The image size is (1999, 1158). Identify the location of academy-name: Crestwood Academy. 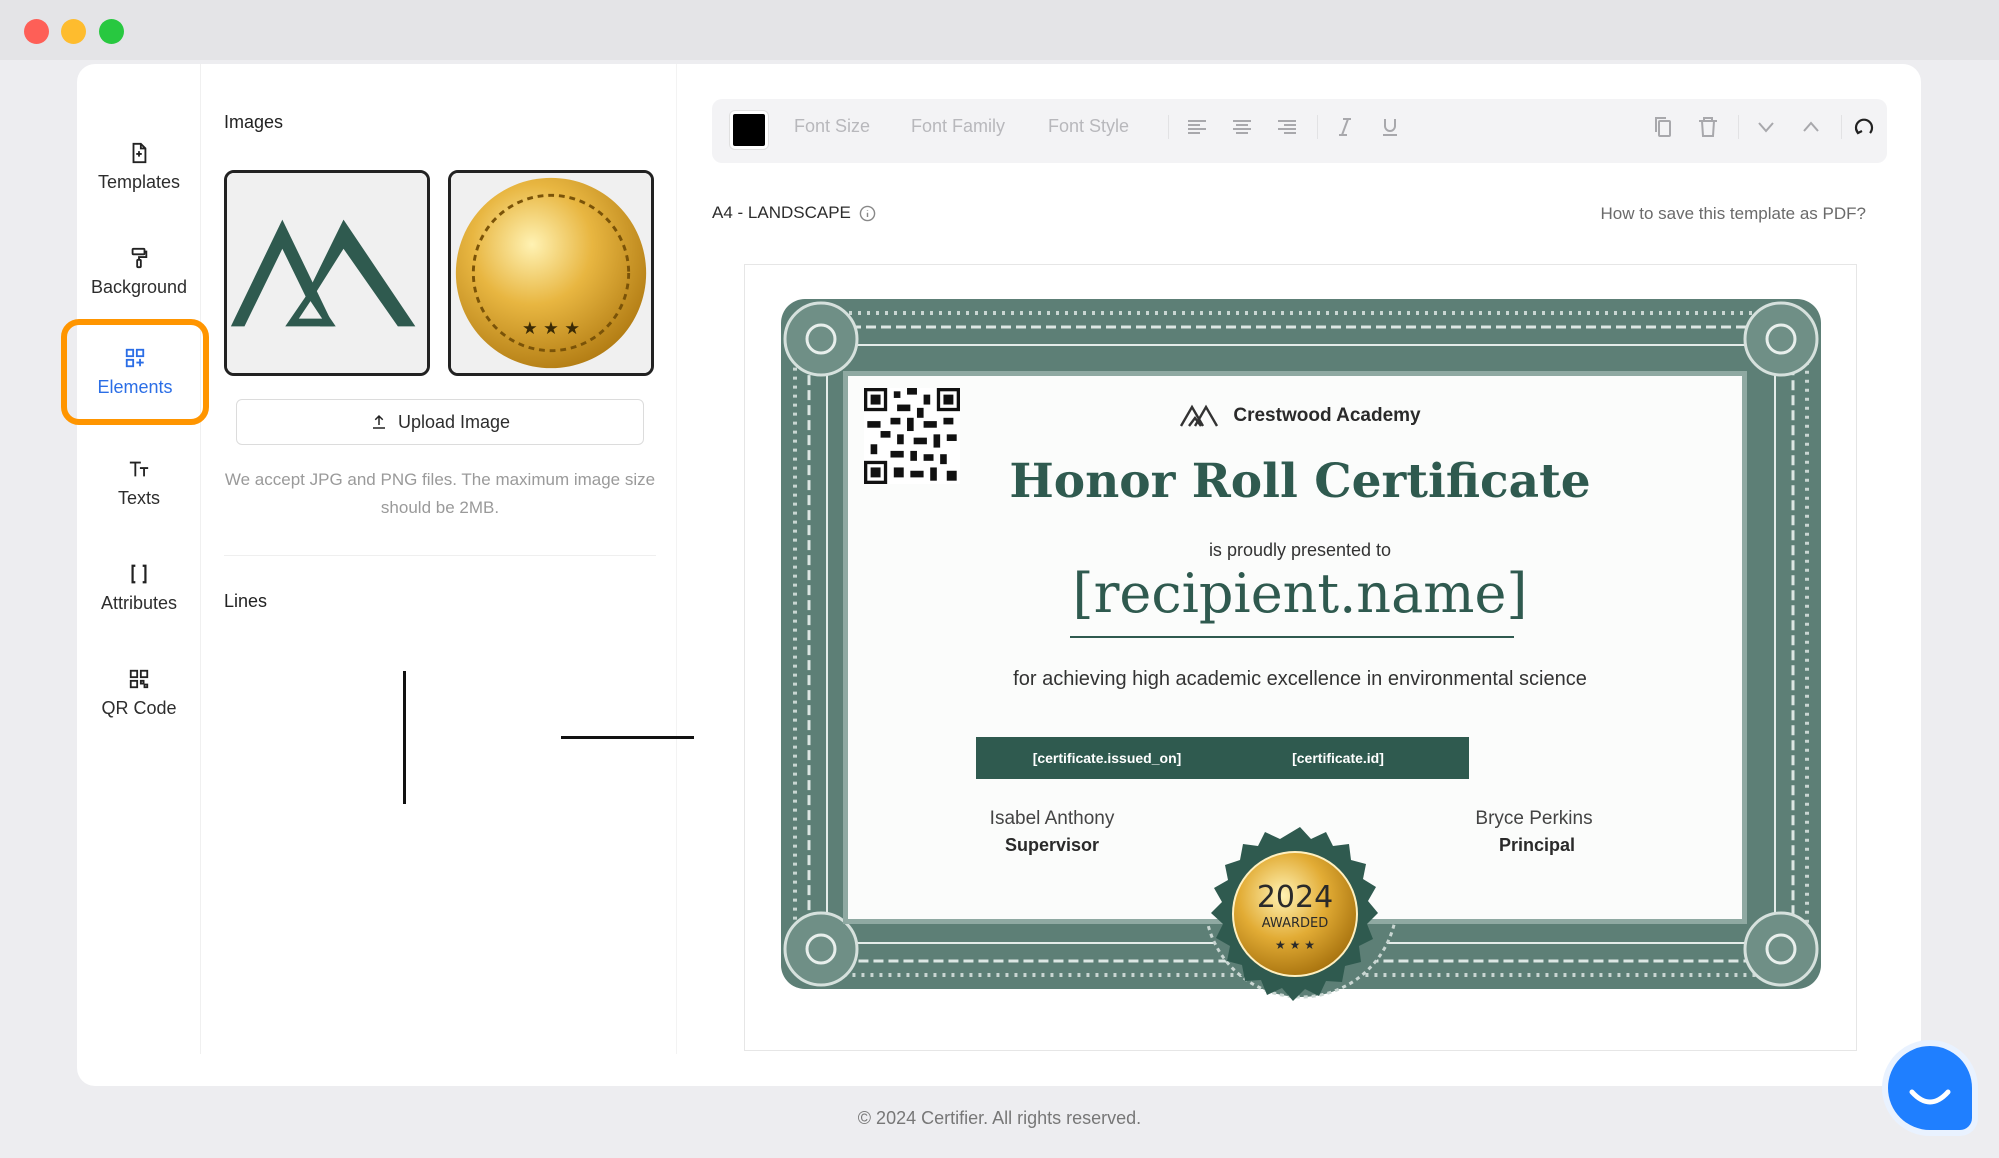
(1327, 415).